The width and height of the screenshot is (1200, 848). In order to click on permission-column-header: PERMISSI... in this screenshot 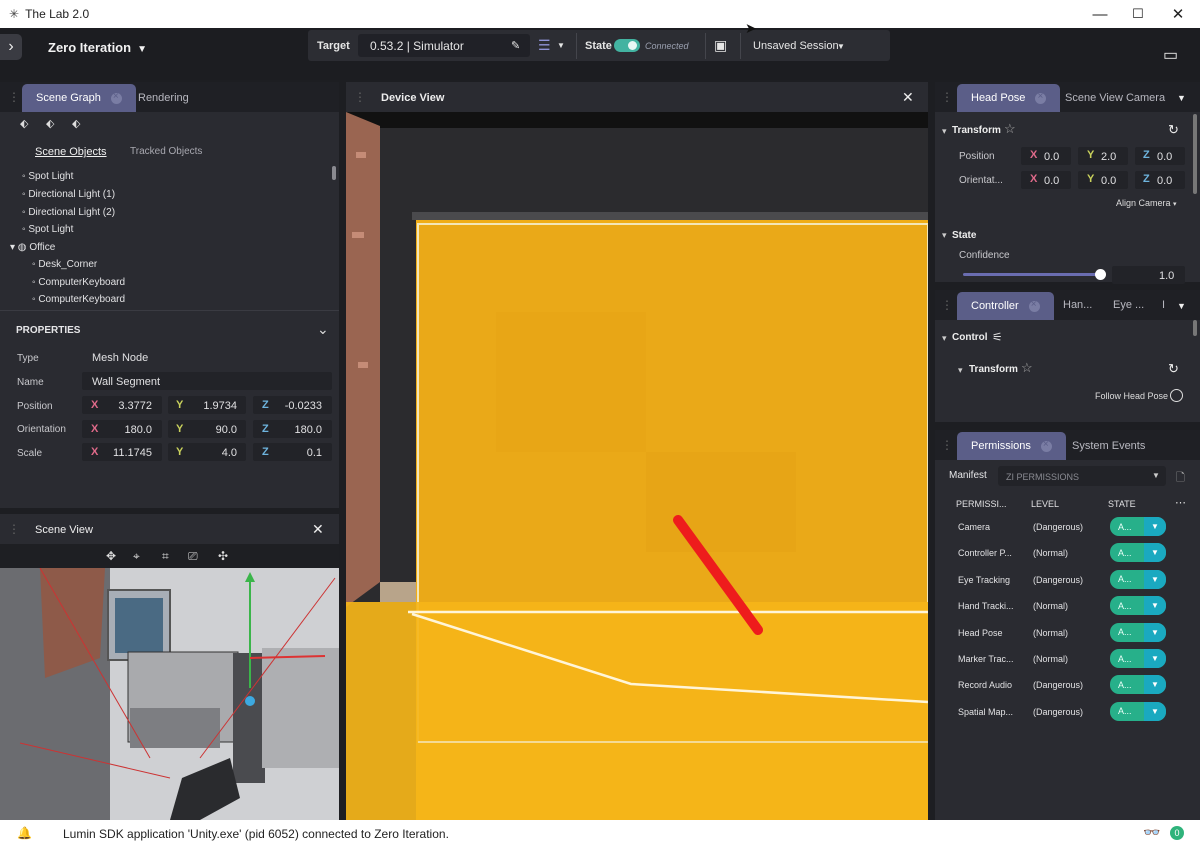, I will do `click(981, 504)`.